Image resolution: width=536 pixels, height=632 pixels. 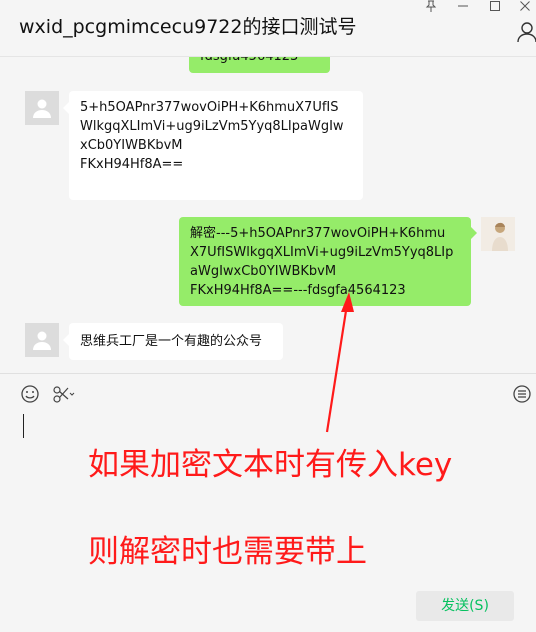 I want to click on message-text: X7UfISWlkgqXLImVi+ug9iLzVm5Yyq8LIp, so click(x=322, y=252).